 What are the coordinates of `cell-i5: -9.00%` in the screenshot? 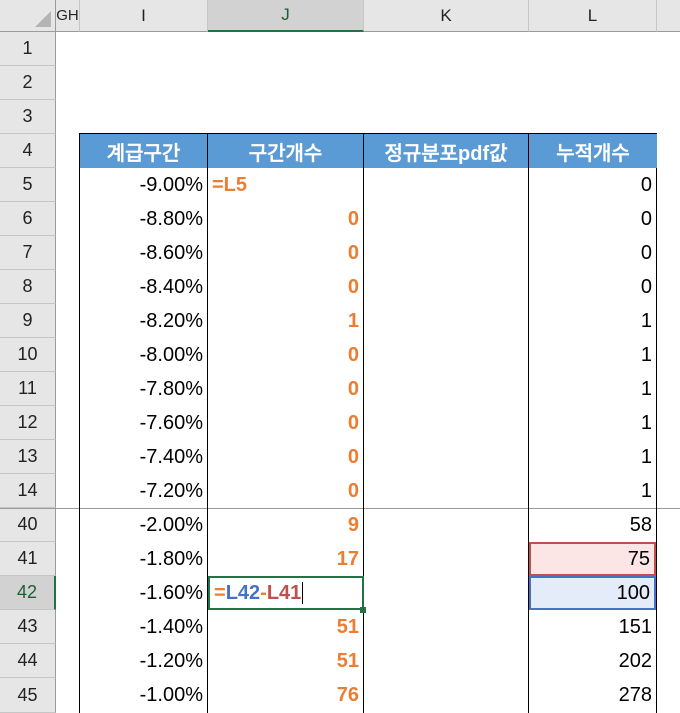 It's located at (143, 185).